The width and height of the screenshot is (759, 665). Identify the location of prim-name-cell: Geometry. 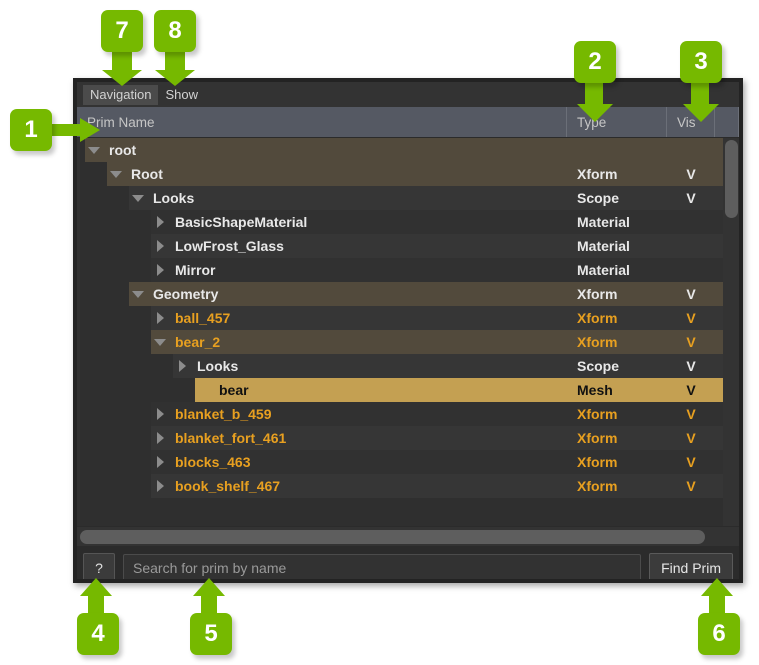
(322, 294).